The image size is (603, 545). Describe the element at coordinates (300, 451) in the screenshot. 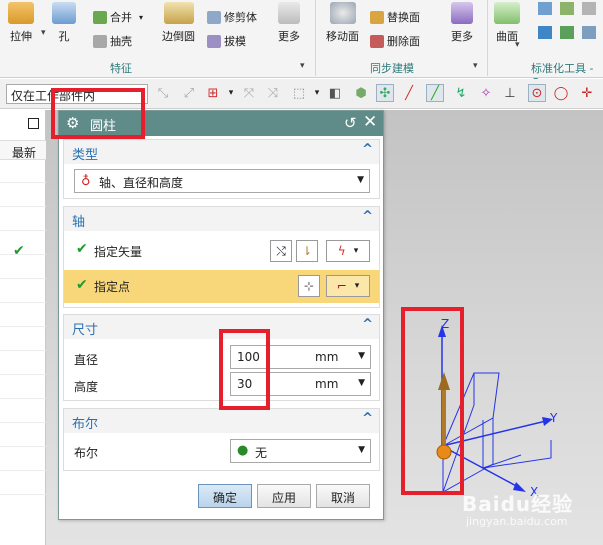

I see `boolean-select: ● 无 ▼` at that location.